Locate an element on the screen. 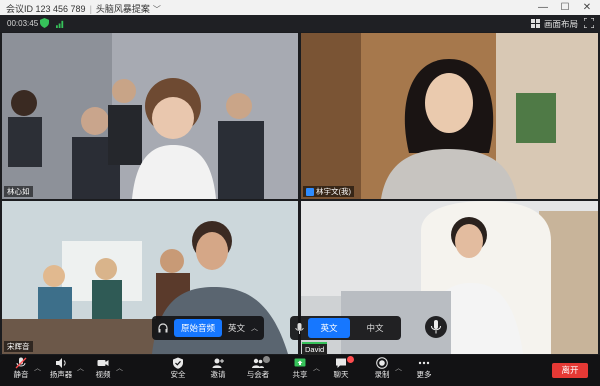  participant-name-tag: 林心如 is located at coordinates (18, 191).